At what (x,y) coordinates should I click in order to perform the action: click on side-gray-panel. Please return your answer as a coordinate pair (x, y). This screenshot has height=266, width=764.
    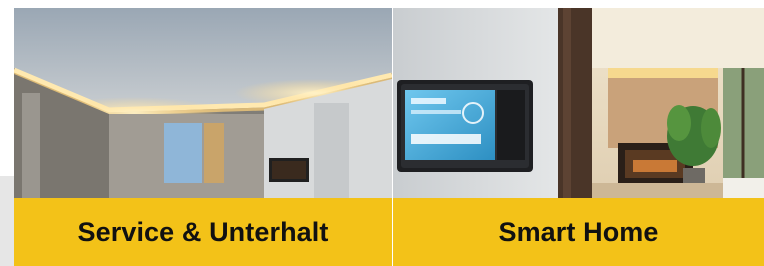
    Looking at the image, I should click on (7, 221).